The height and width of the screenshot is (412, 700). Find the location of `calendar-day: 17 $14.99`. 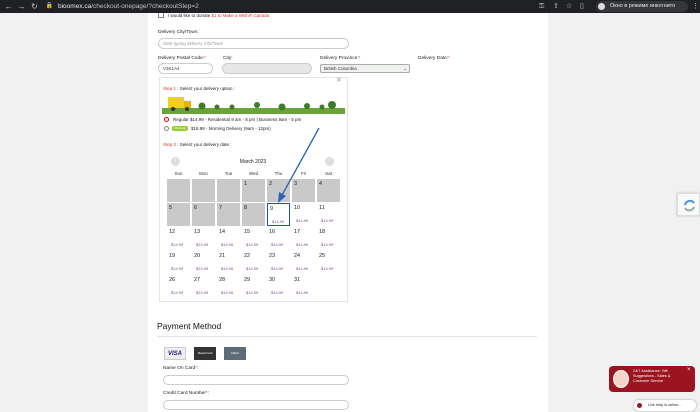

calendar-day: 17 $14.99 is located at coordinates (303, 238).